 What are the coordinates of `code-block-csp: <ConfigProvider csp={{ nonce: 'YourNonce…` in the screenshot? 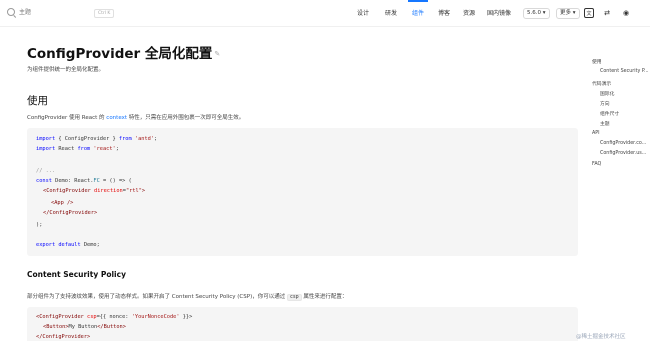 It's located at (302, 324).